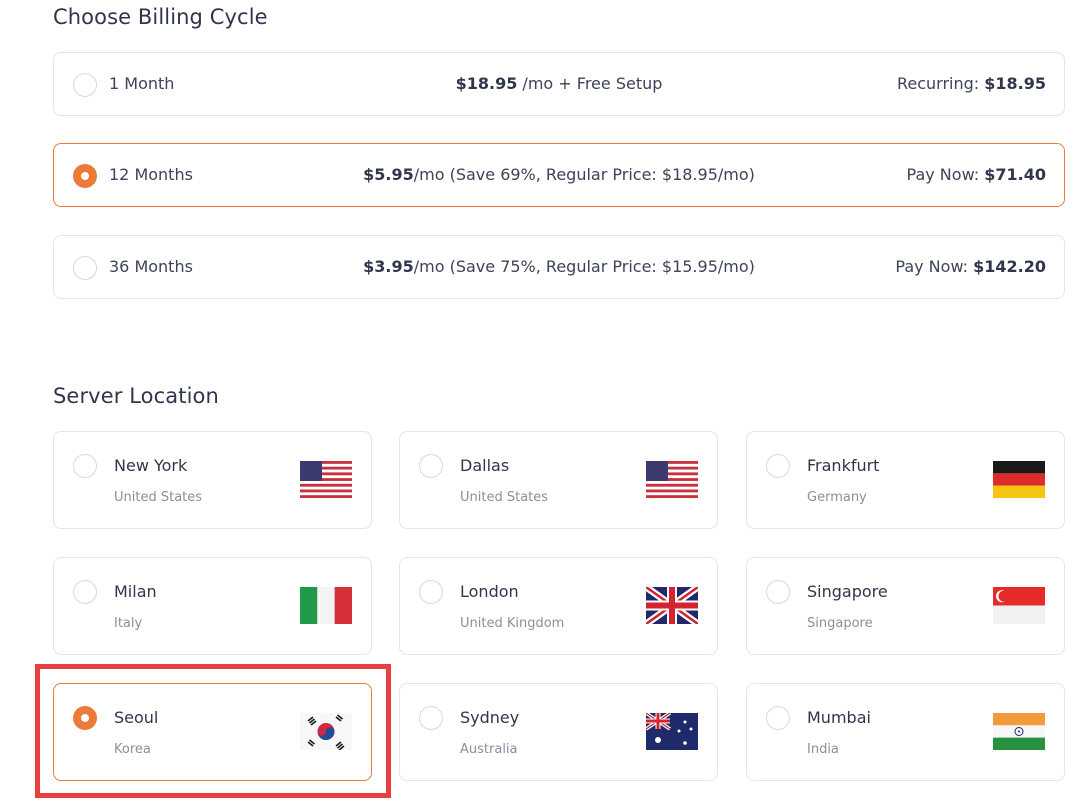  Describe the element at coordinates (905, 606) in the screenshot. I see `location-card-singapore: Singapore Singapore` at that location.